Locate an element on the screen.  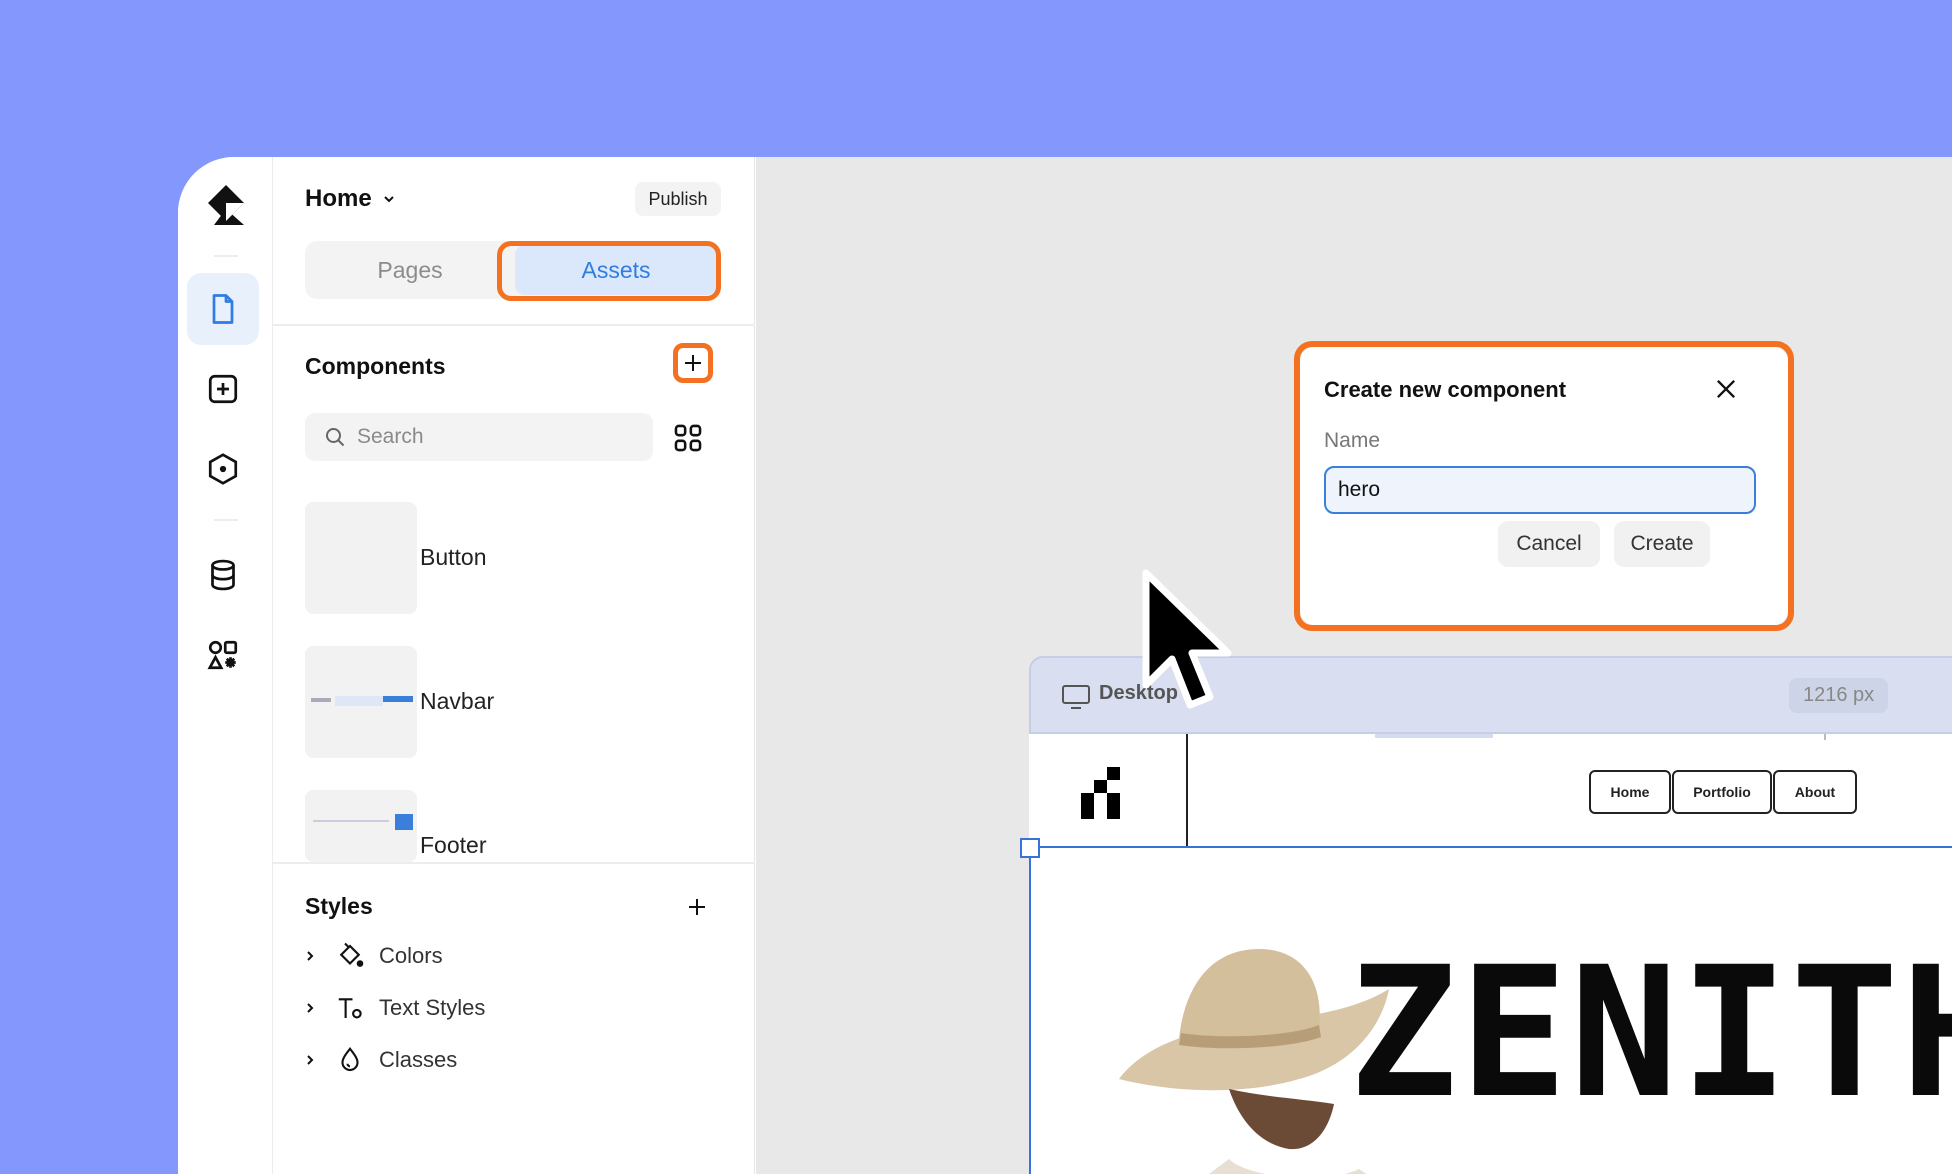
component-label: Footer is located at coordinates (453, 845).